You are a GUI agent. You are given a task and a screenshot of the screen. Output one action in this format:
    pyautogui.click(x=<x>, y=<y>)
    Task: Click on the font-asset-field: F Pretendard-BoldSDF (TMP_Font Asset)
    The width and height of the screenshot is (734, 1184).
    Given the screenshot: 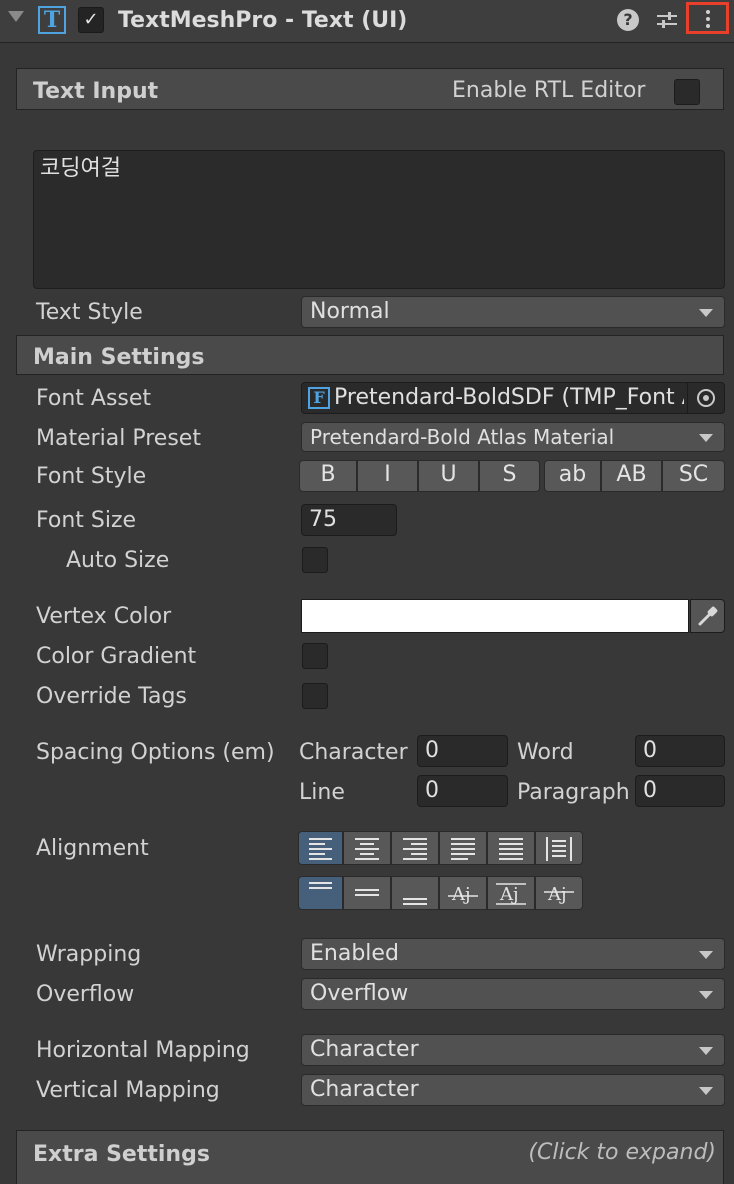 What is the action you would take?
    pyautogui.click(x=513, y=398)
    